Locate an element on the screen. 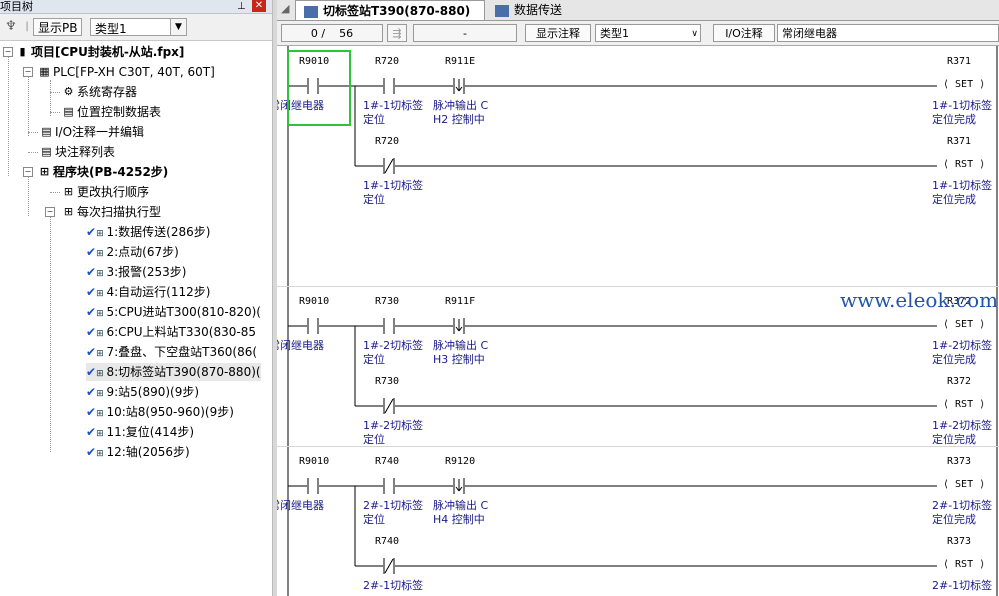 The height and width of the screenshot is (596, 999). tree-item-block-4: ✔⊞ 4:自动运行(112步) is located at coordinates (148, 292).